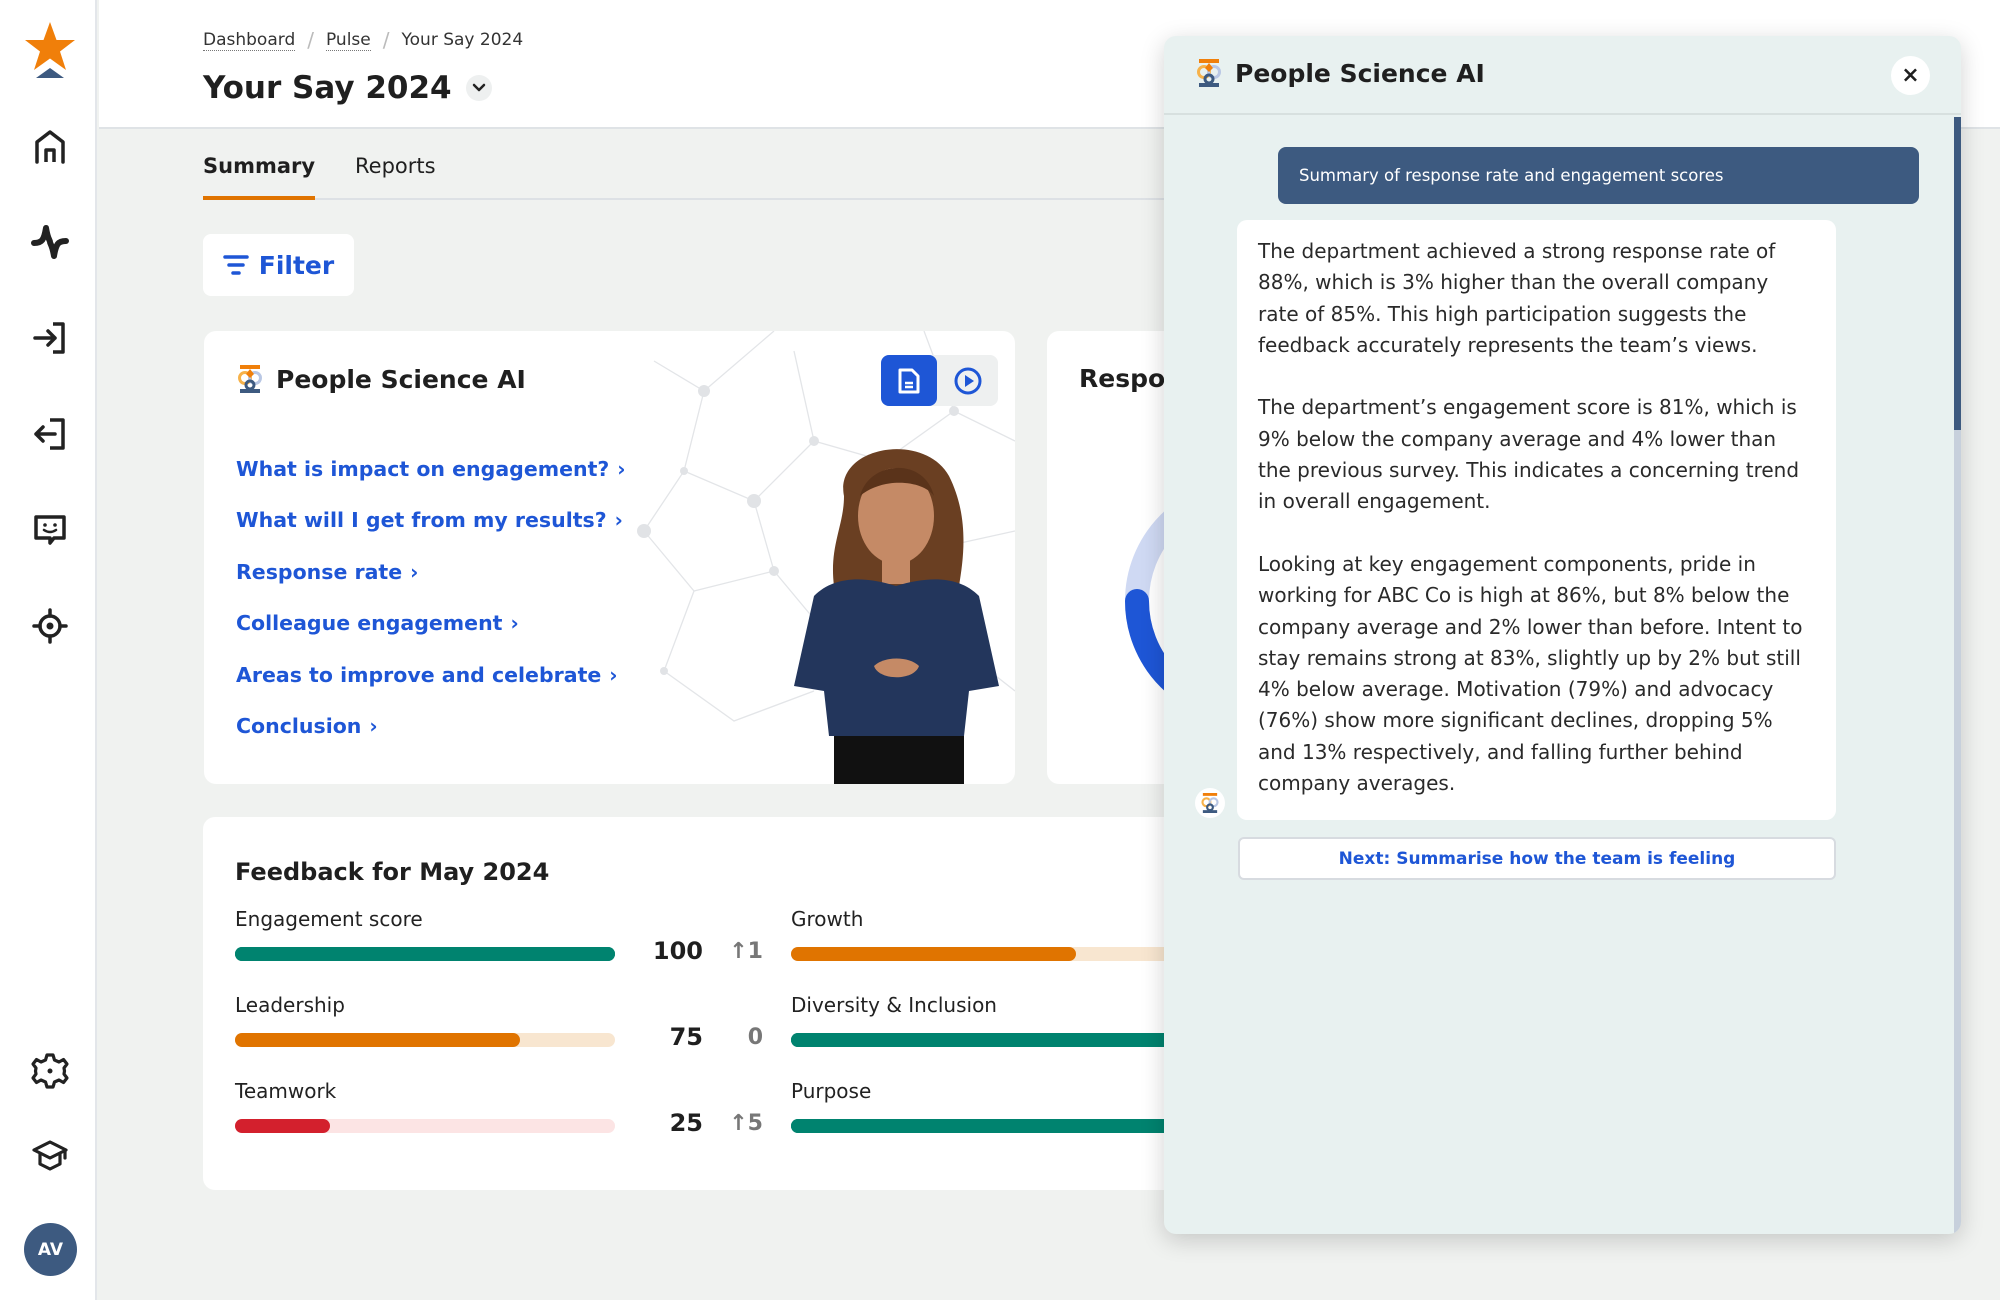 The width and height of the screenshot is (2000, 1300). I want to click on link-colleague-engagement: Colleague engagement ›, so click(431, 624).